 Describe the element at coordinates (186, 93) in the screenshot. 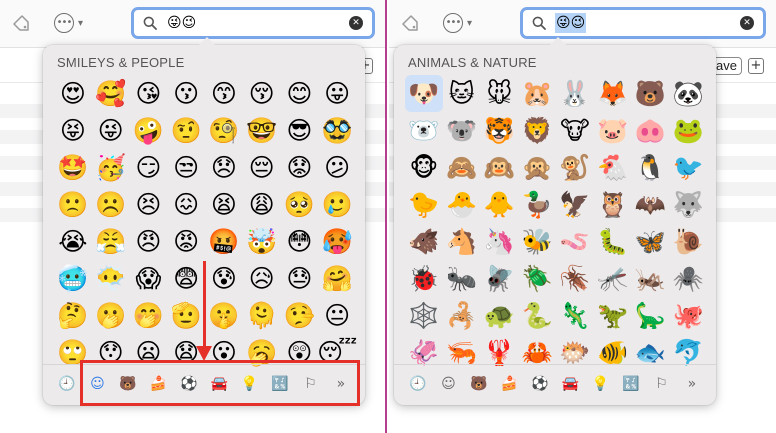

I see `emoji-cell: 😗` at that location.